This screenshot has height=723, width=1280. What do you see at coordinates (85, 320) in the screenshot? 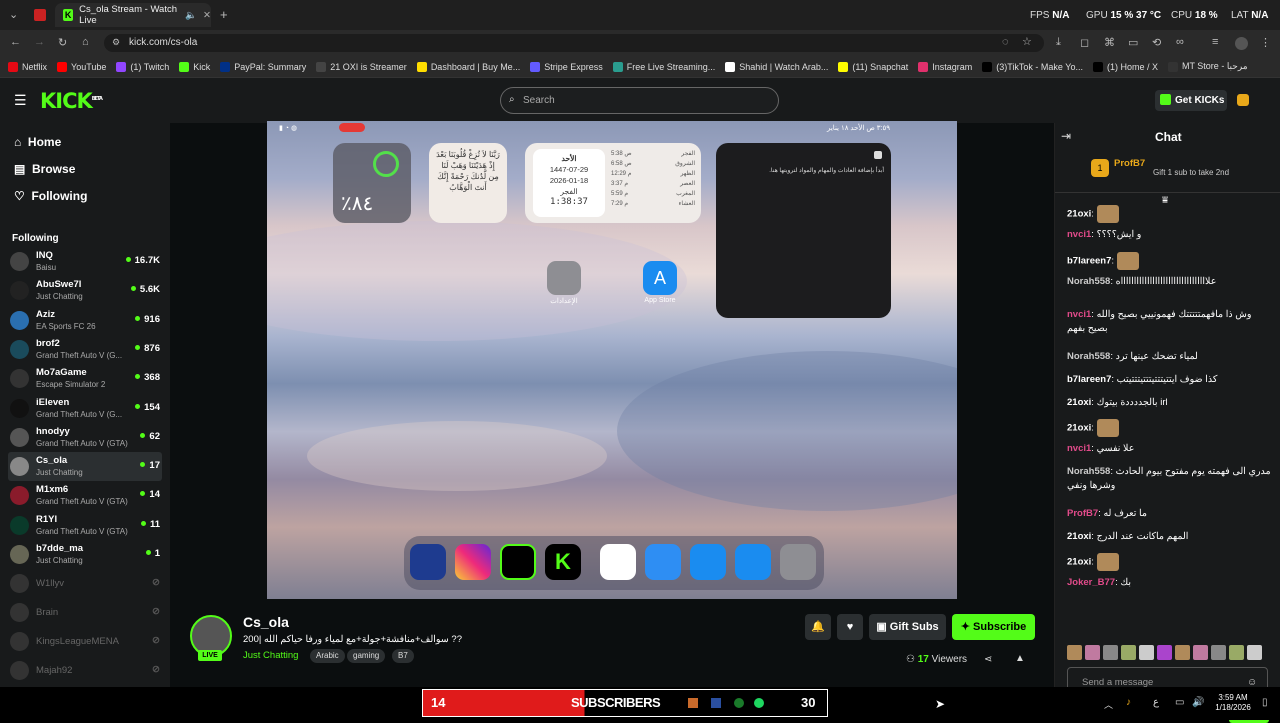
I see `following-item: Aziz EA Sports FC 26 916` at bounding box center [85, 320].